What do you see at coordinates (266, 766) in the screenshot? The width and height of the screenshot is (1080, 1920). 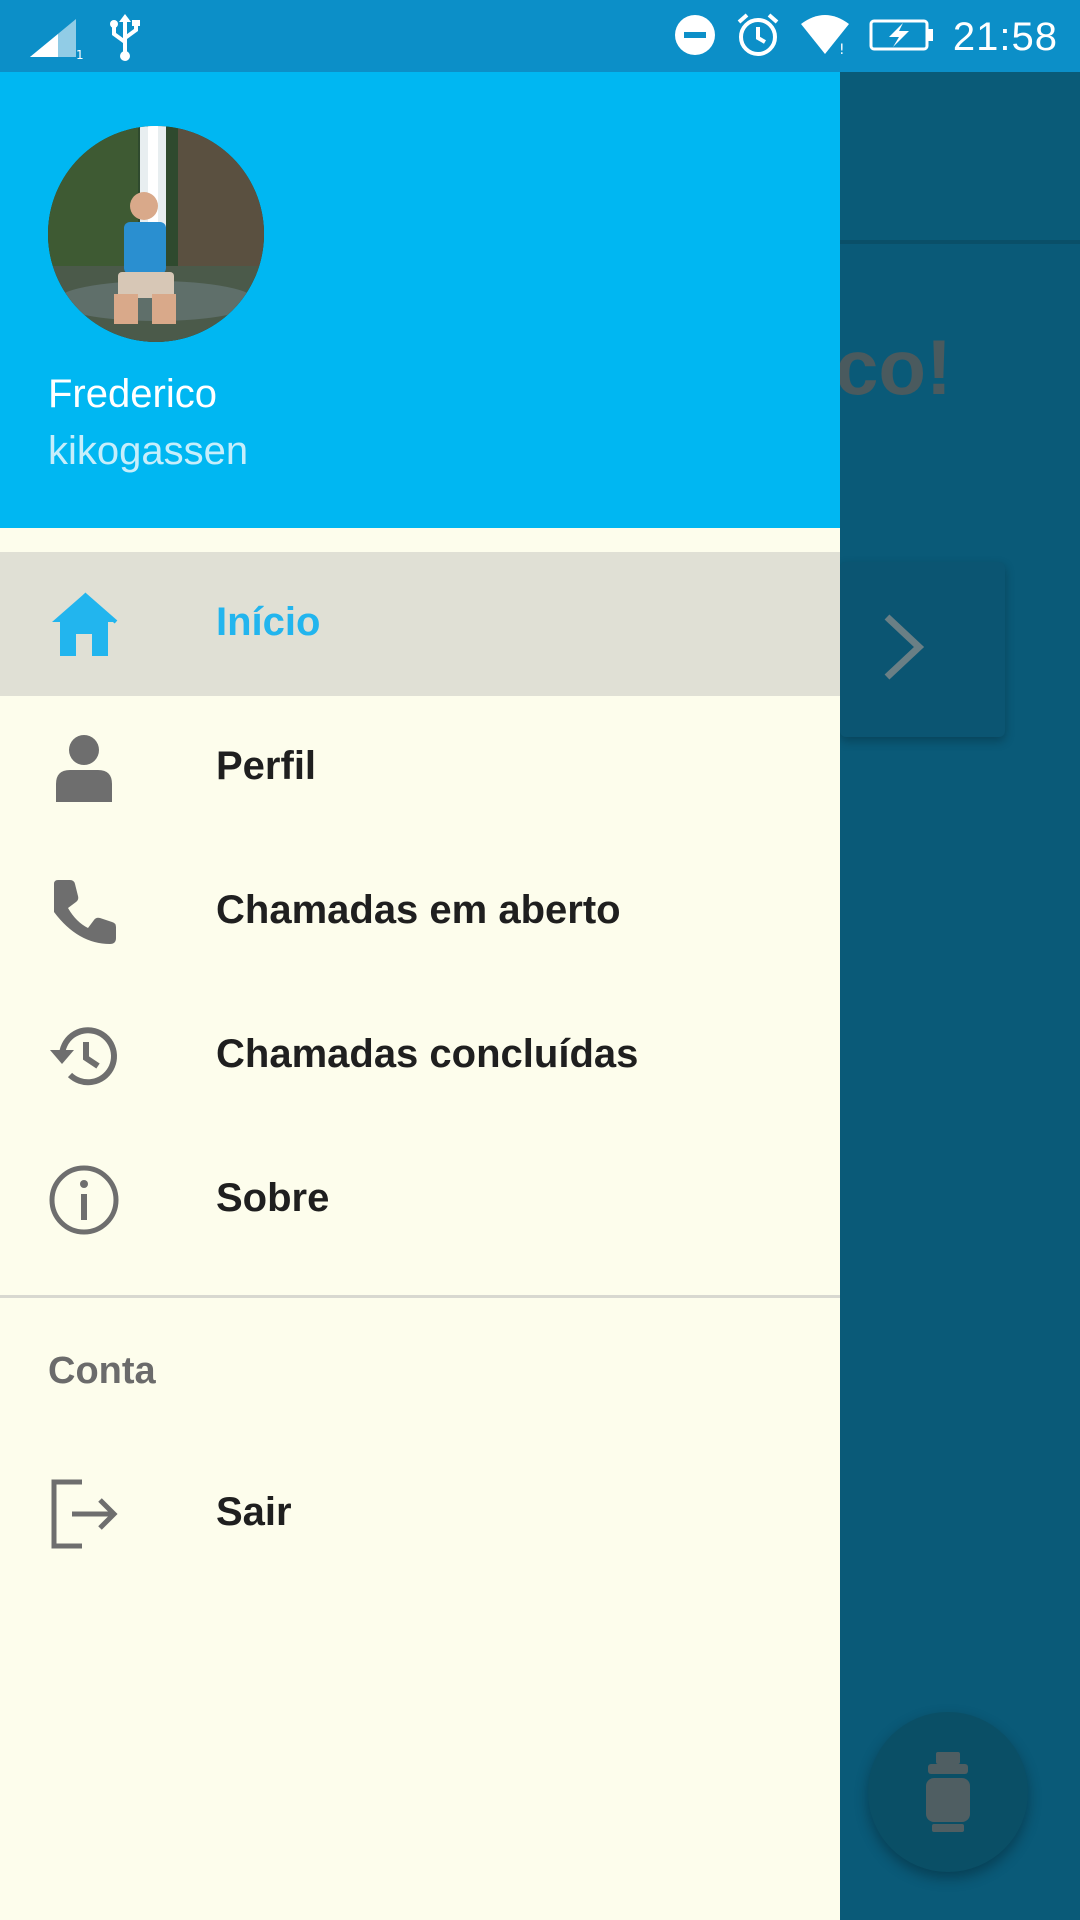 I see `menu-item-label: Perfil` at bounding box center [266, 766].